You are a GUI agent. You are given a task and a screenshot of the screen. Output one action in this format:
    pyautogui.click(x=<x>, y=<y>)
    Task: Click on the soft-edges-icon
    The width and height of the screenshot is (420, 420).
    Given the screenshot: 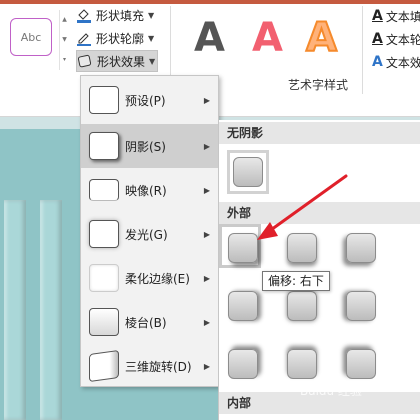 What is the action you would take?
    pyautogui.click(x=104, y=278)
    